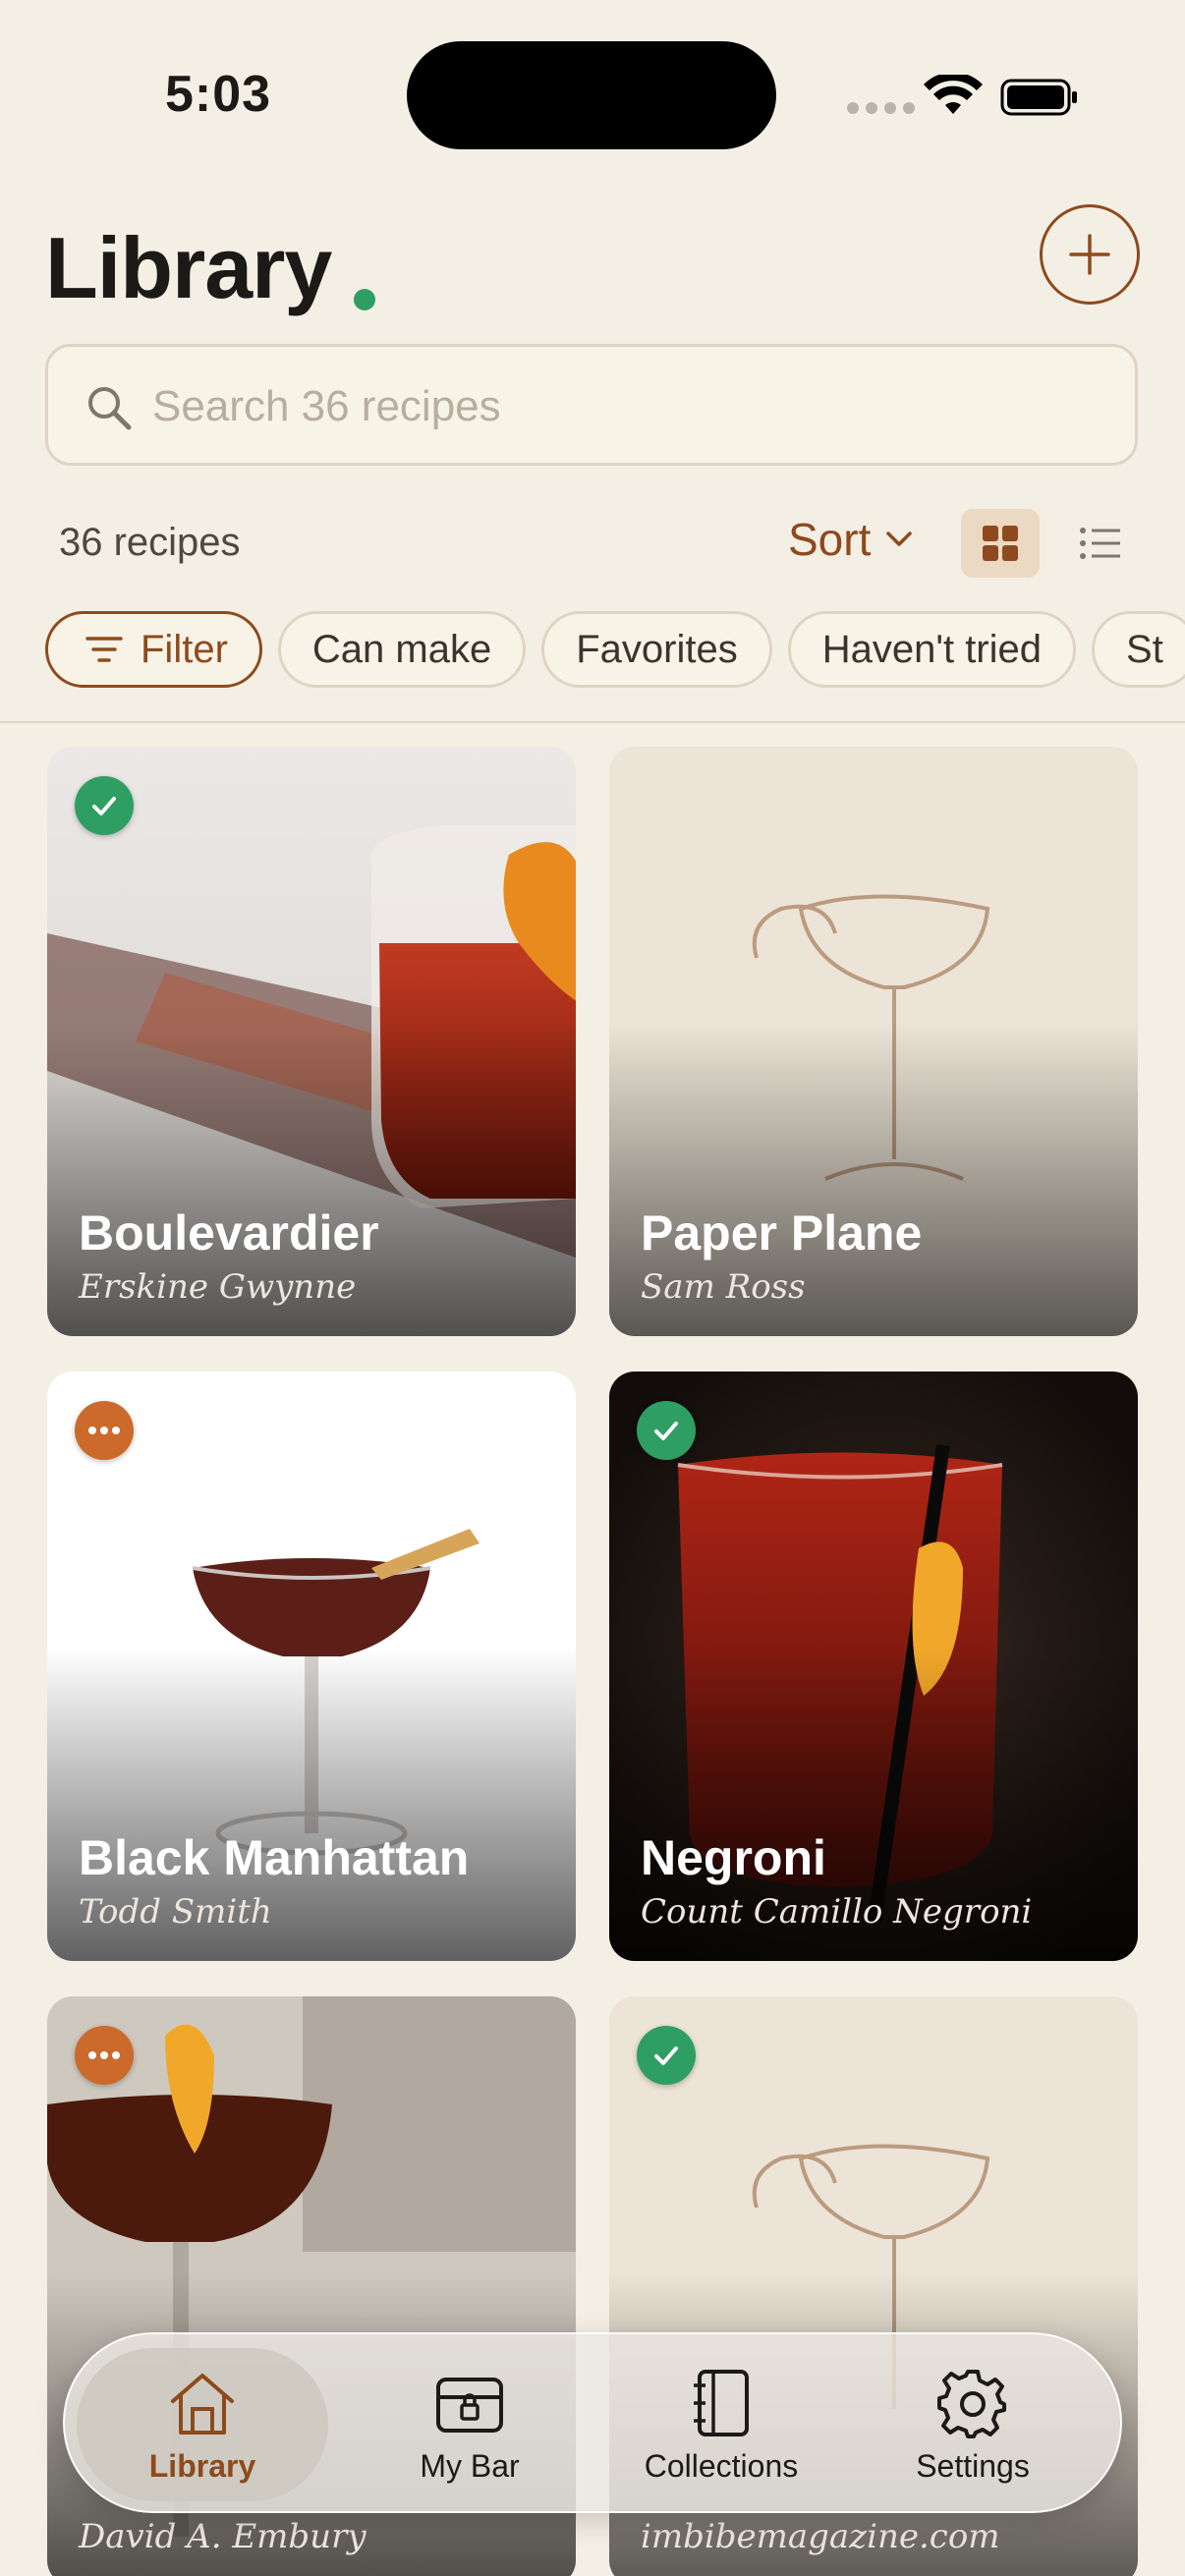  I want to click on chip-can-make: Can make, so click(402, 649).